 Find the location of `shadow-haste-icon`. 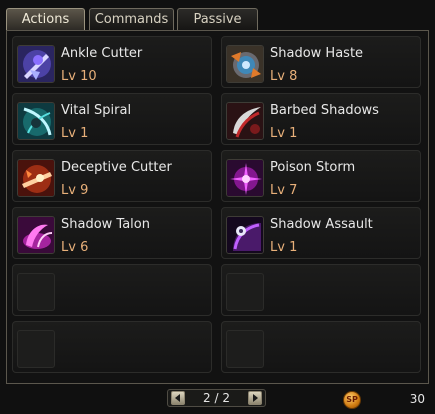

shadow-haste-icon is located at coordinates (245, 64).